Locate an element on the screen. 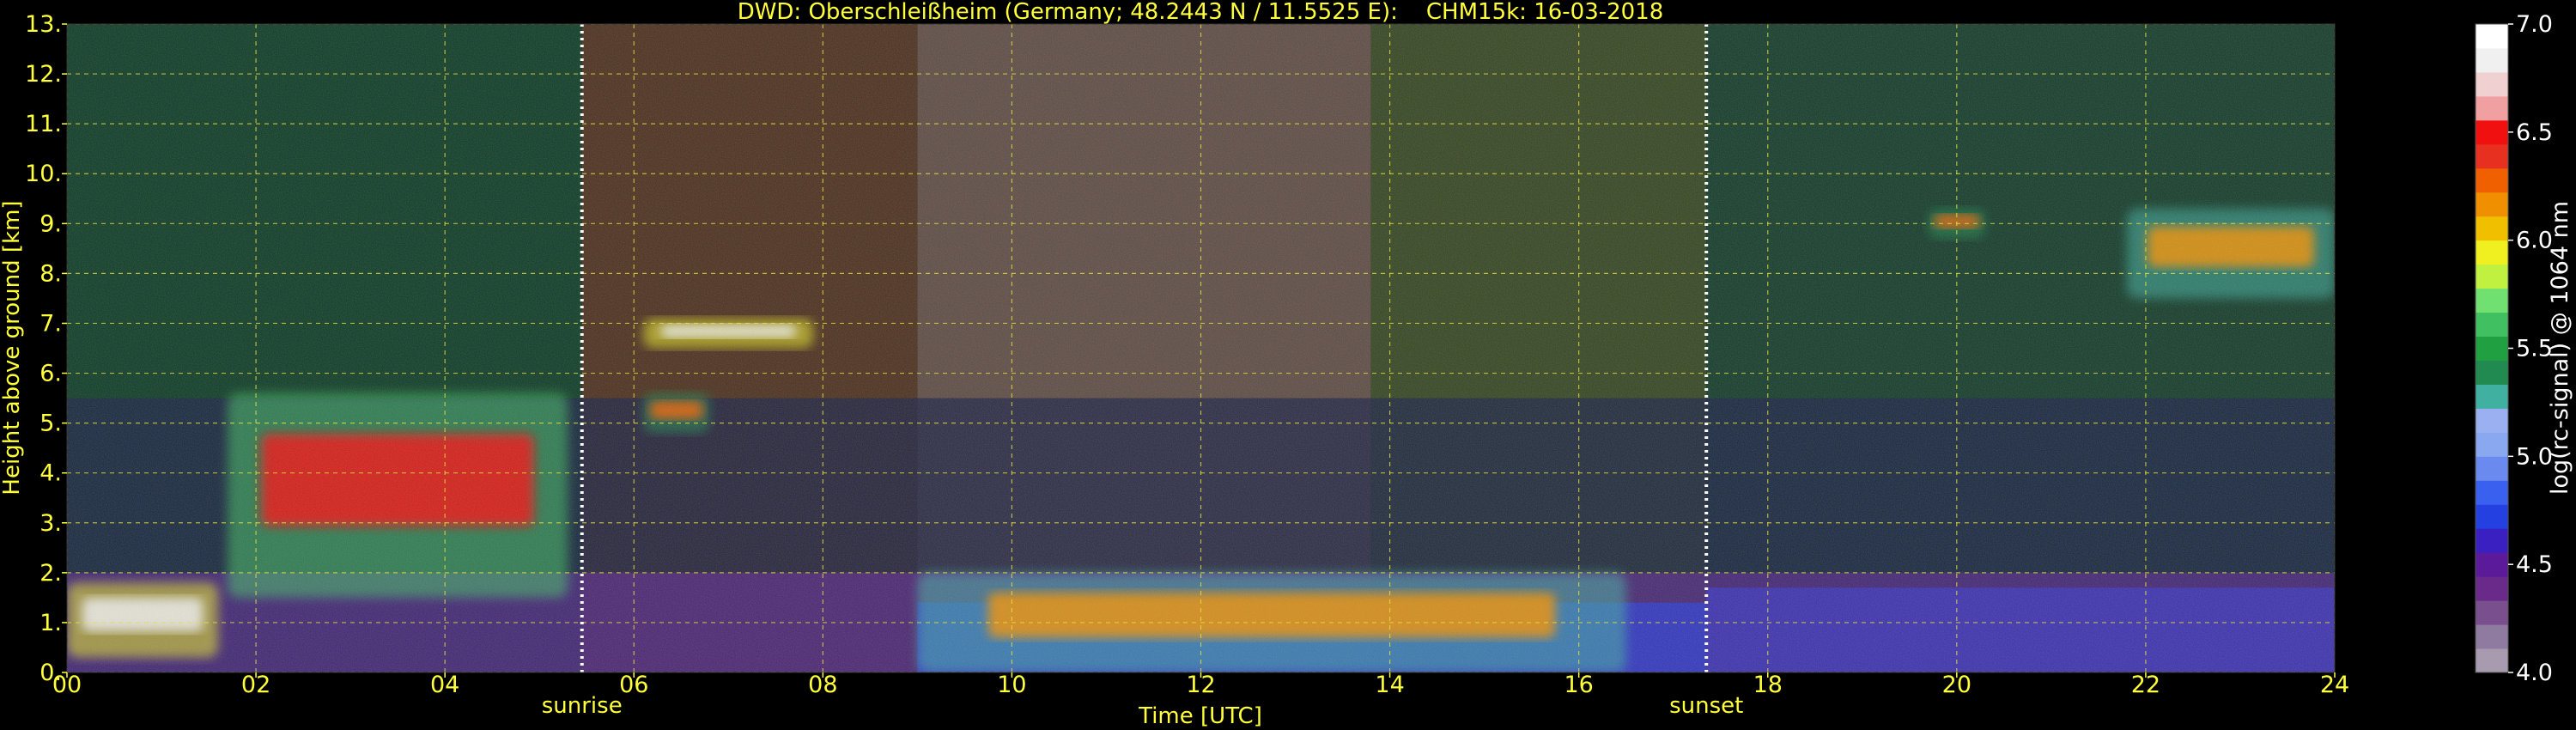 The image size is (2576, 730). y-tick-label: 2. is located at coordinates (50, 573).